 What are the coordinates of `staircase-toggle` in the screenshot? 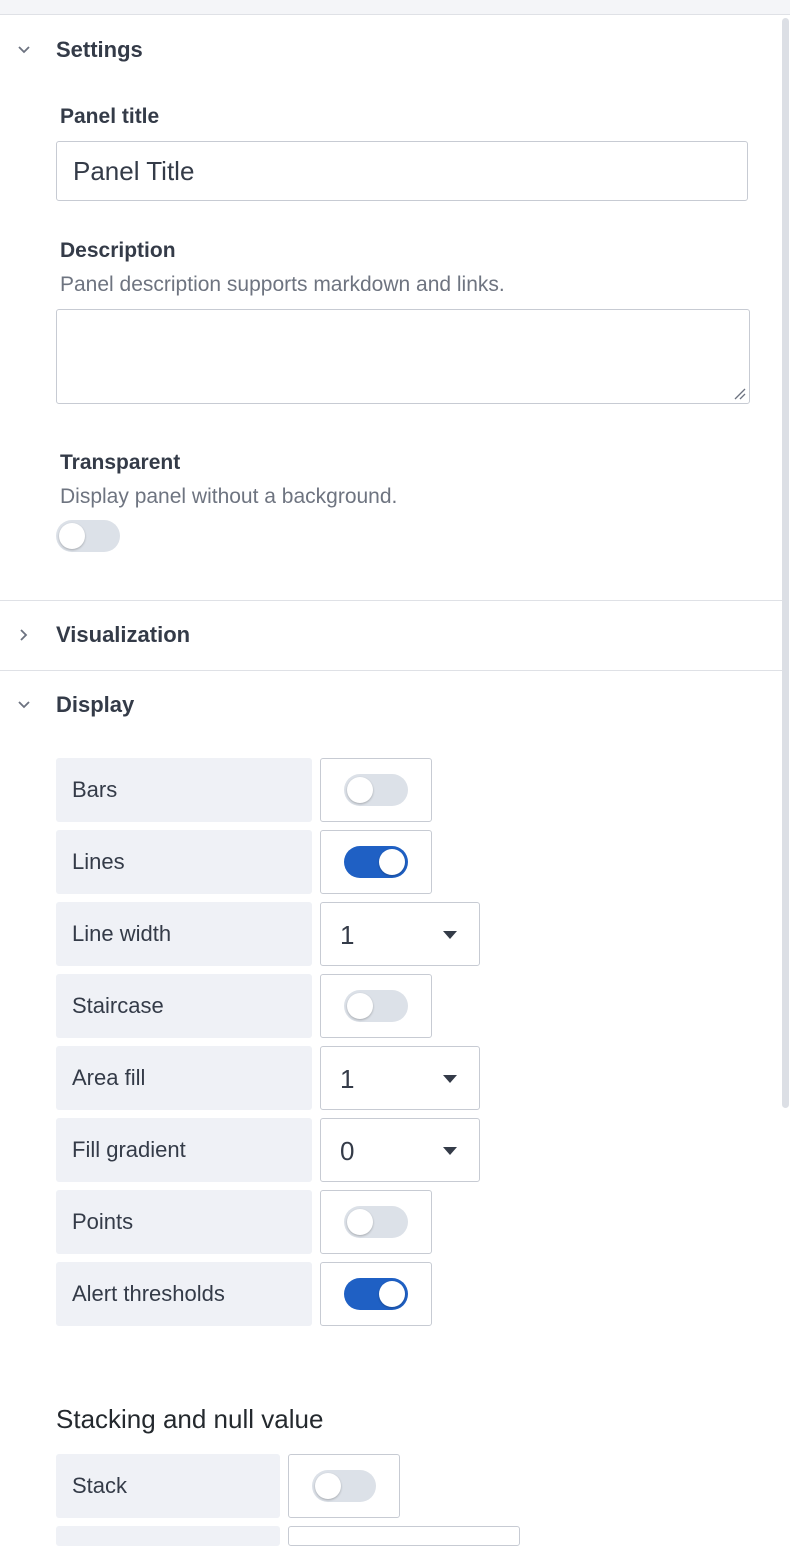 It's located at (376, 1006).